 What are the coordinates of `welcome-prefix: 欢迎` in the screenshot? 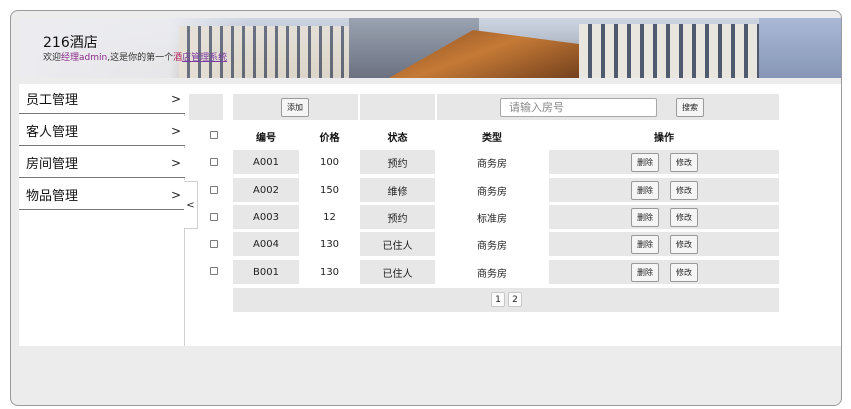 It's located at (52, 58).